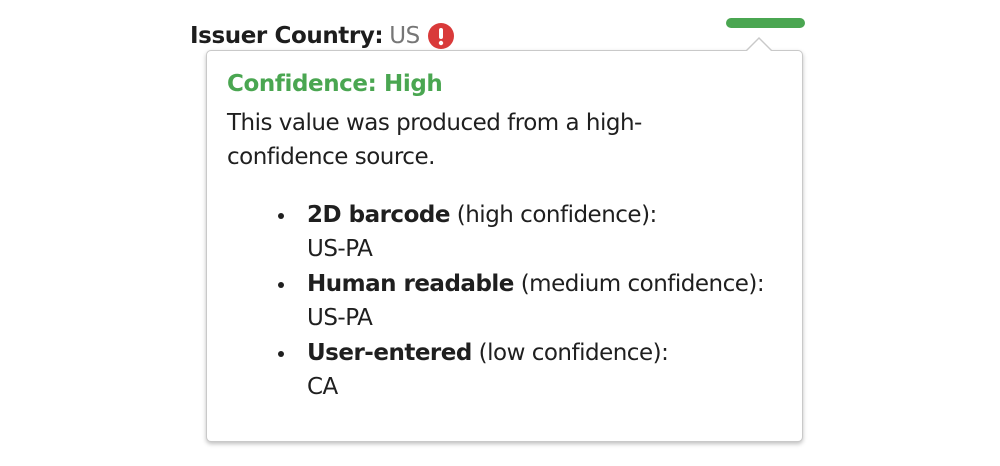 This screenshot has height=466, width=1000. I want to click on source-name: 2D barcode, so click(378, 215).